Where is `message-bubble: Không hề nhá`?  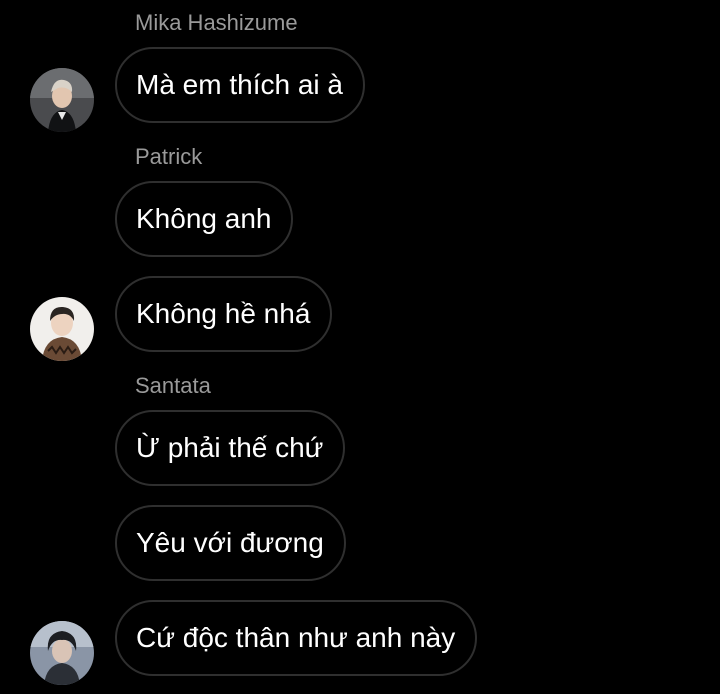
message-bubble: Không hề nhá is located at coordinates (224, 314).